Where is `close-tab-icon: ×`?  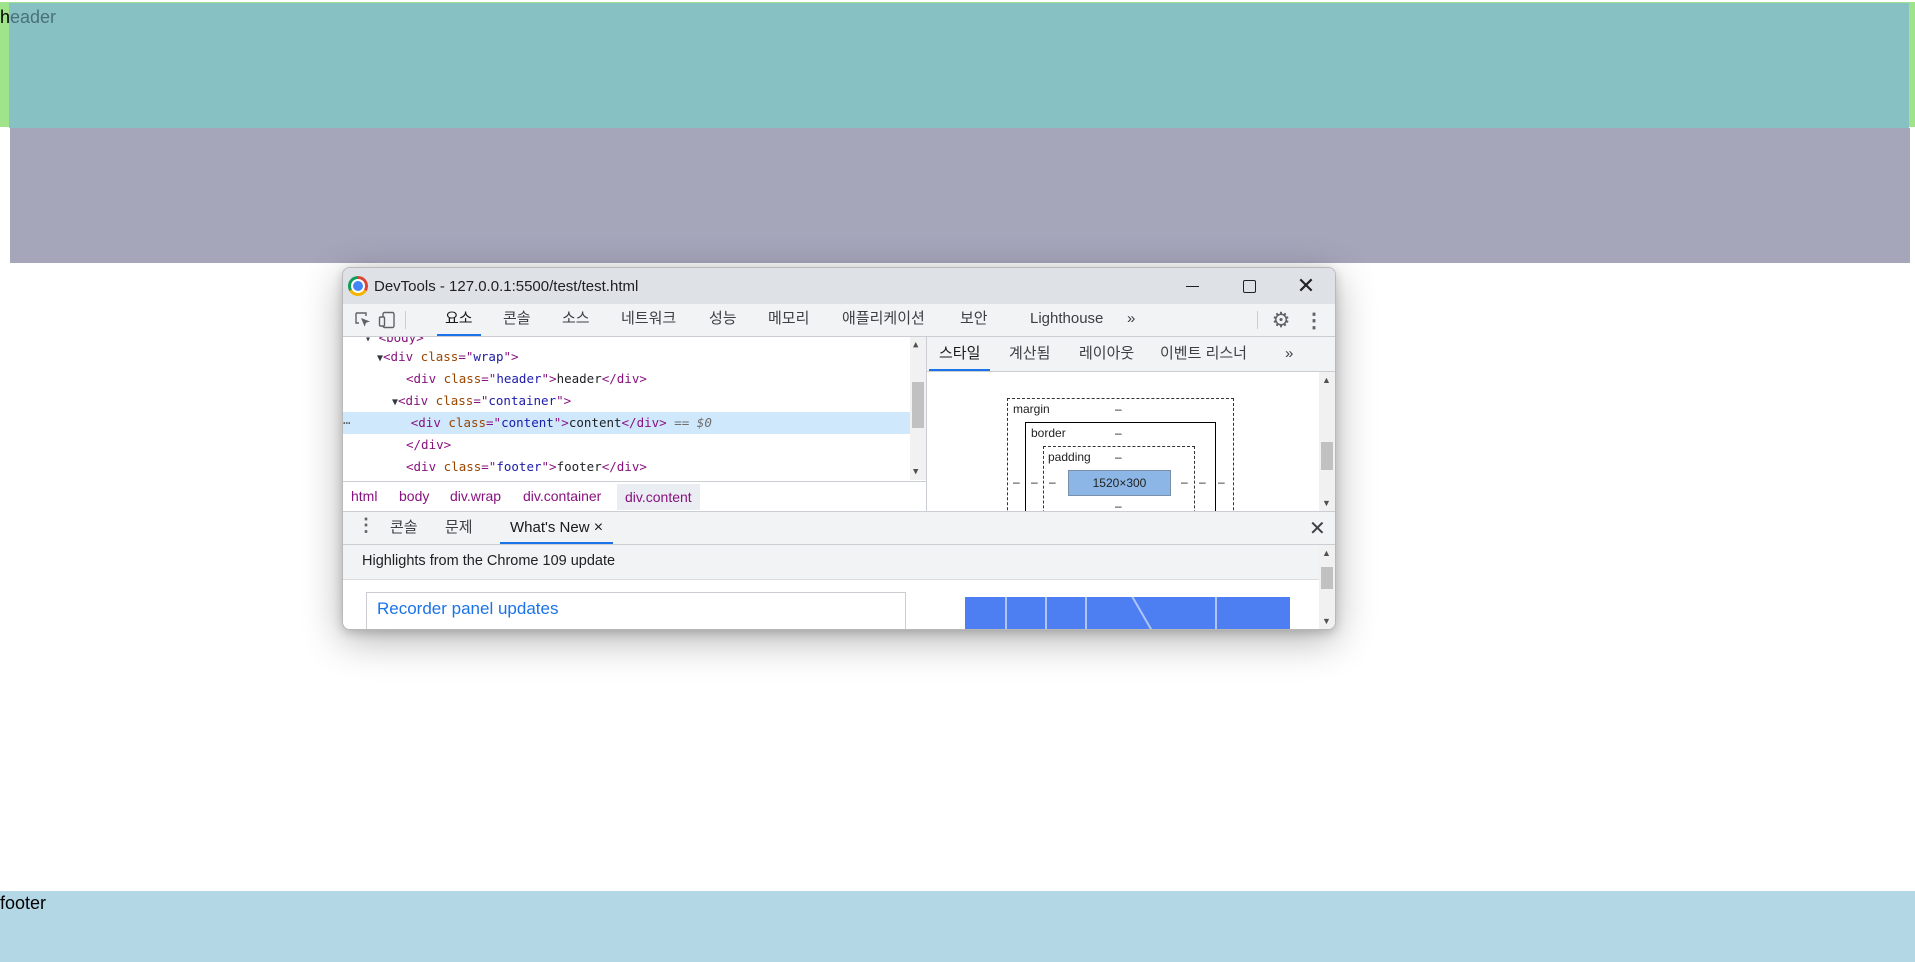
close-tab-icon: × is located at coordinates (598, 527).